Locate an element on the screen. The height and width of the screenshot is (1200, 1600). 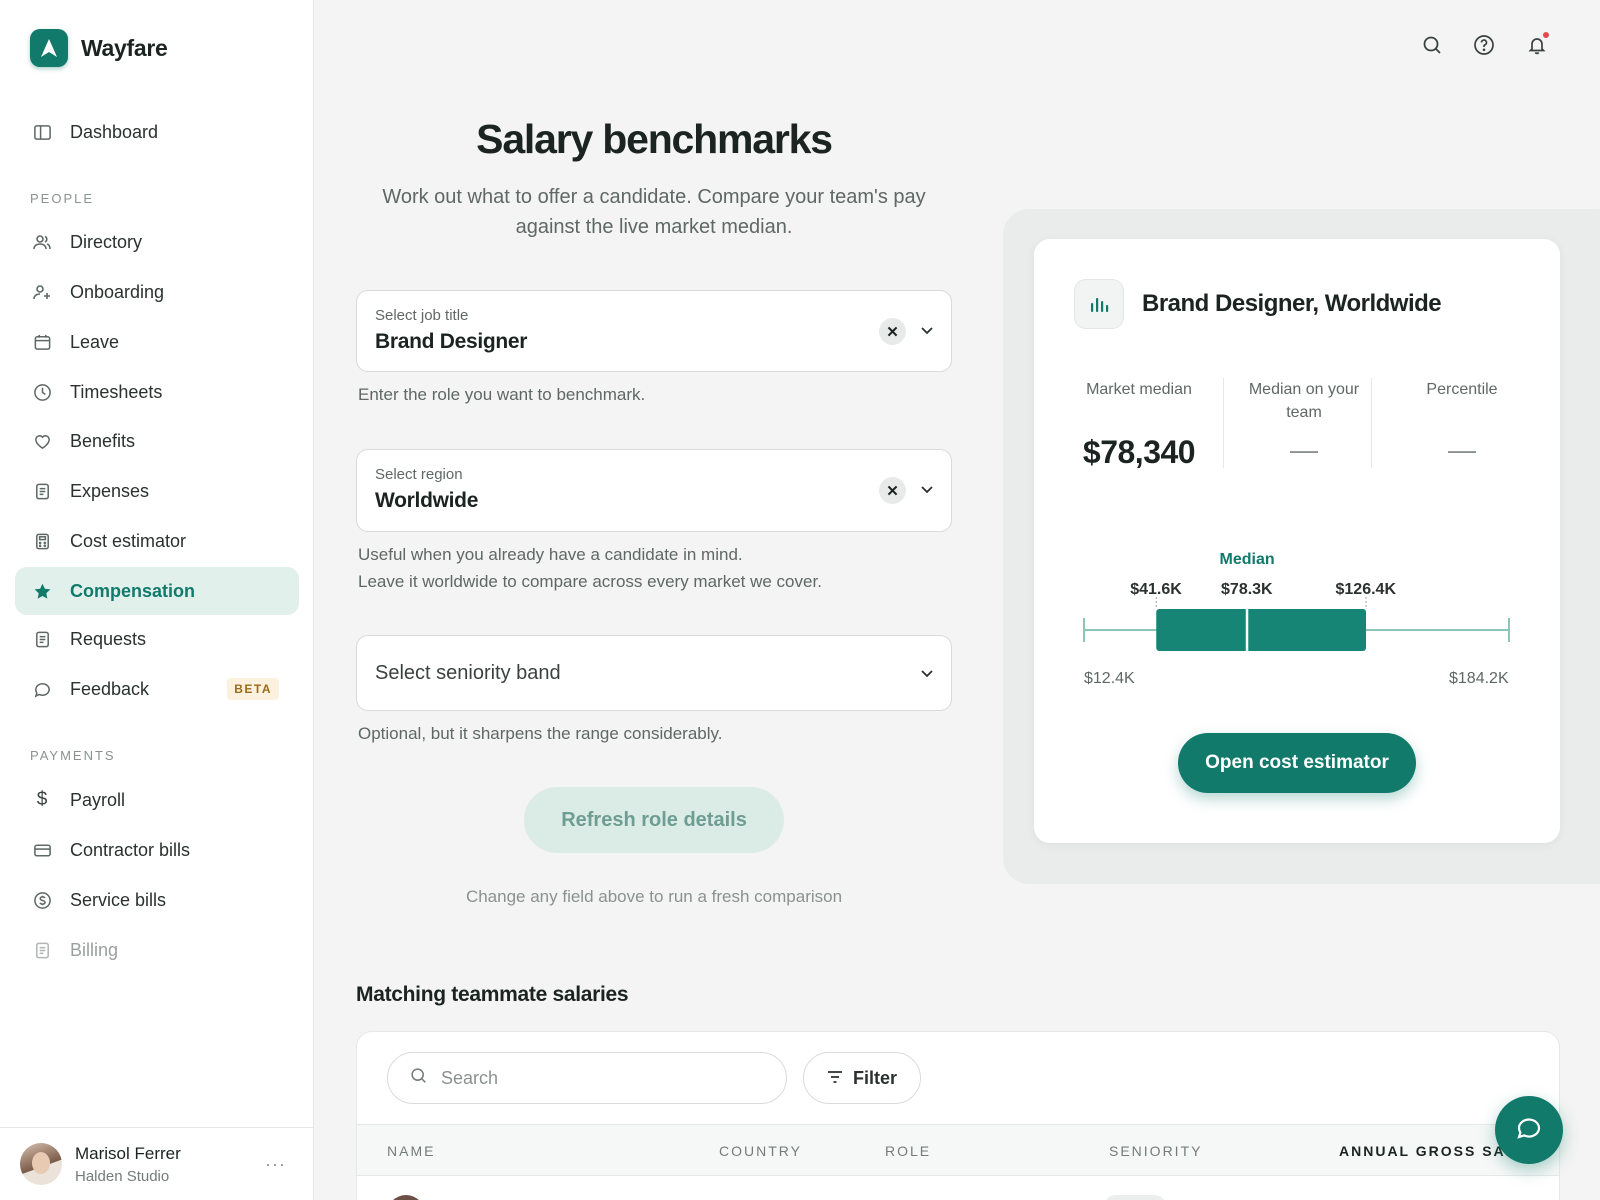
search-placeholder: Search is located at coordinates (470, 1077).